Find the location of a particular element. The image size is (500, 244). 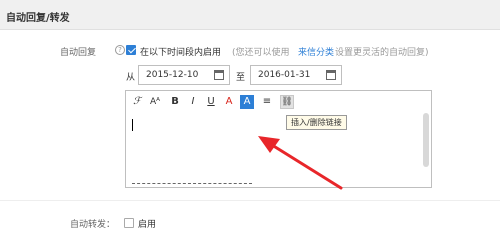

auto-forward-enable-label: 启用 is located at coordinates (147, 225).